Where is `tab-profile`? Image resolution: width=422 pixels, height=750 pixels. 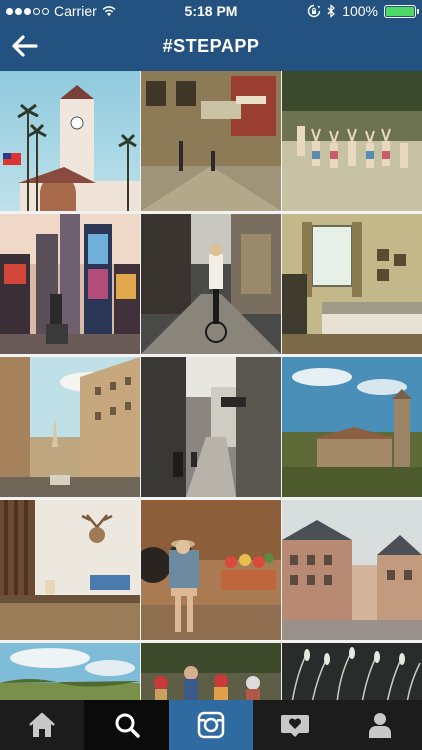 tab-profile is located at coordinates (380, 725).